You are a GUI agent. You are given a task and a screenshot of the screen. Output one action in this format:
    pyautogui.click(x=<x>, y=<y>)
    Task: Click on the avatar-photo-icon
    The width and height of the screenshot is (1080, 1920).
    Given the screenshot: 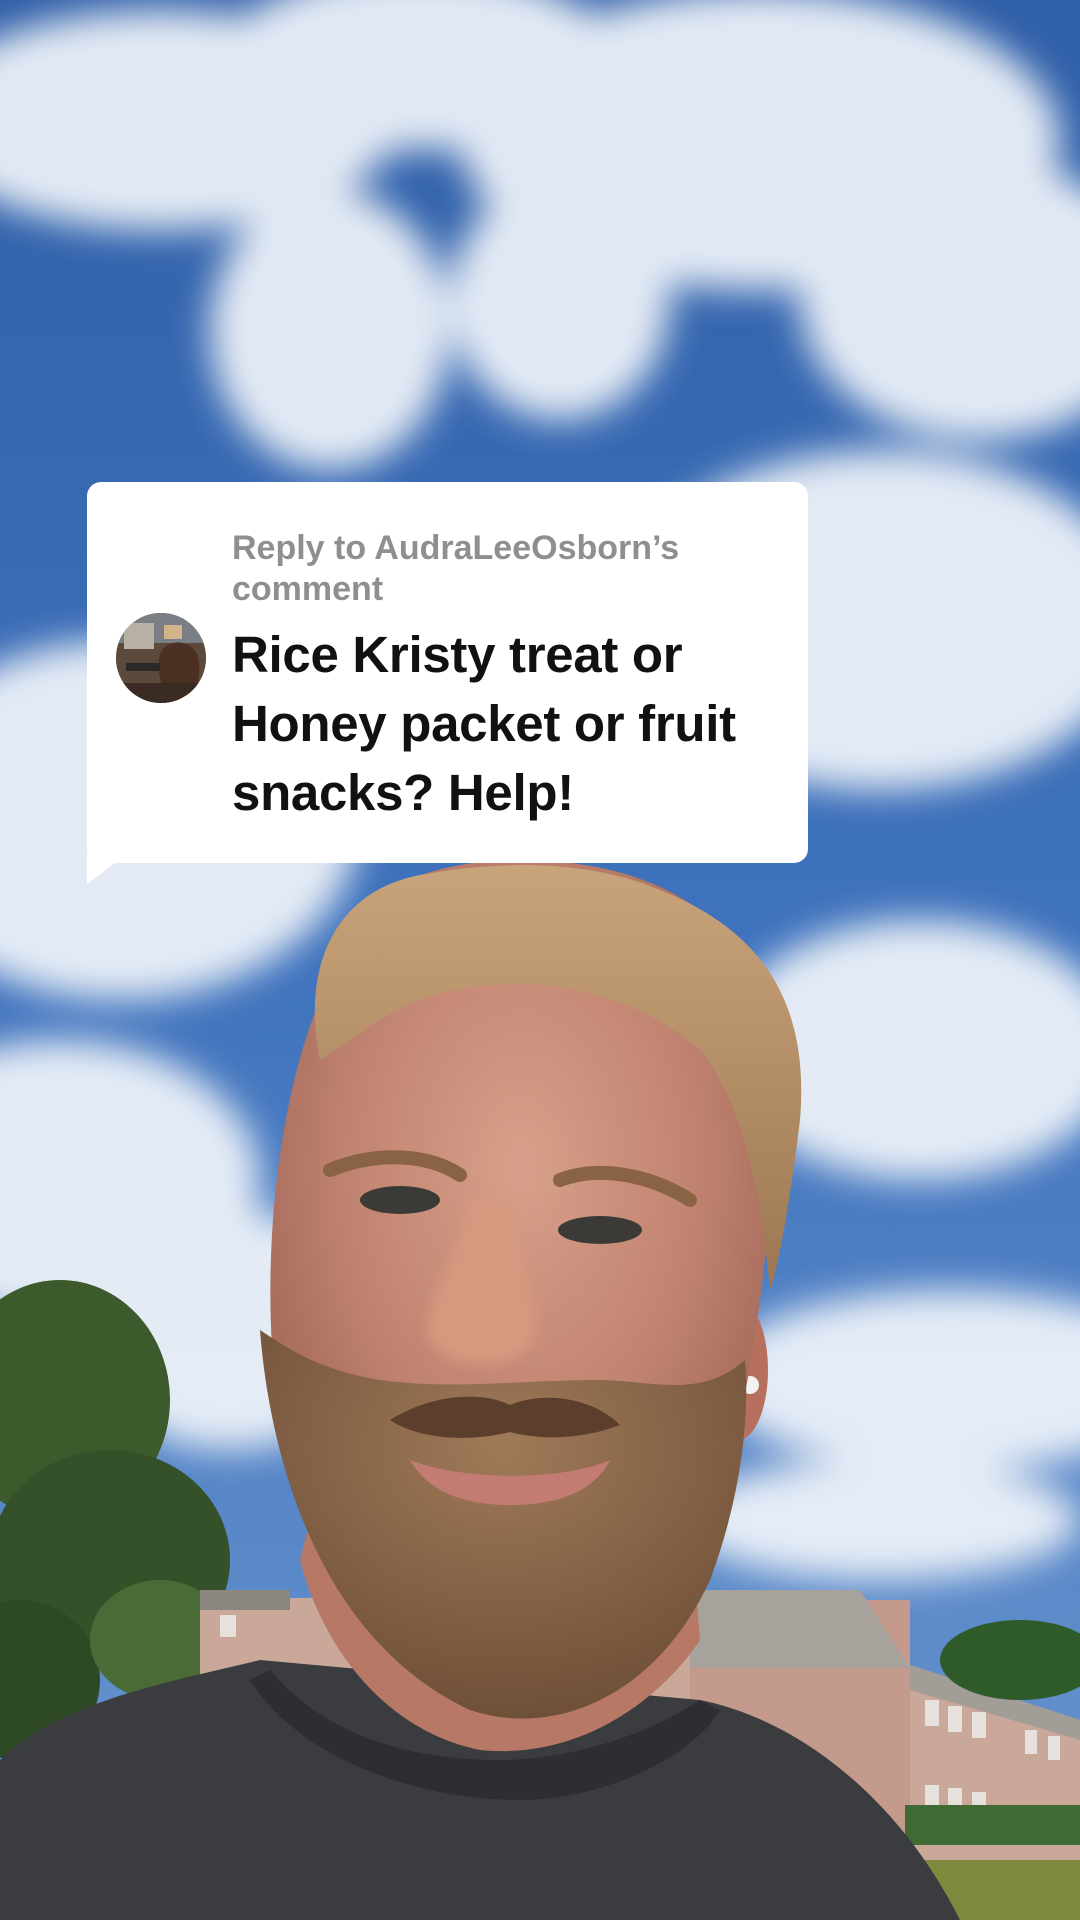 What is the action you would take?
    pyautogui.click(x=161, y=658)
    